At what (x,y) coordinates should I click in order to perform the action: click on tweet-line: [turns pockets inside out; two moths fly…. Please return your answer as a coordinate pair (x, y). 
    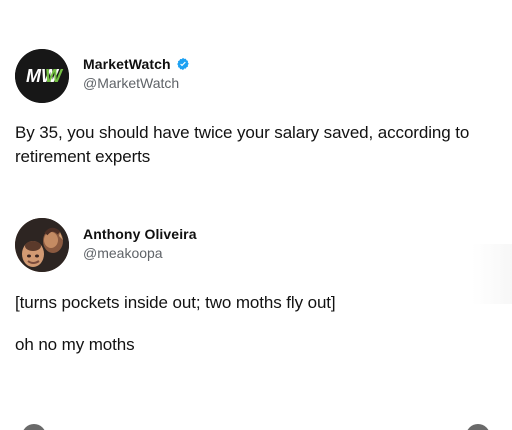
    Looking at the image, I should click on (175, 302).